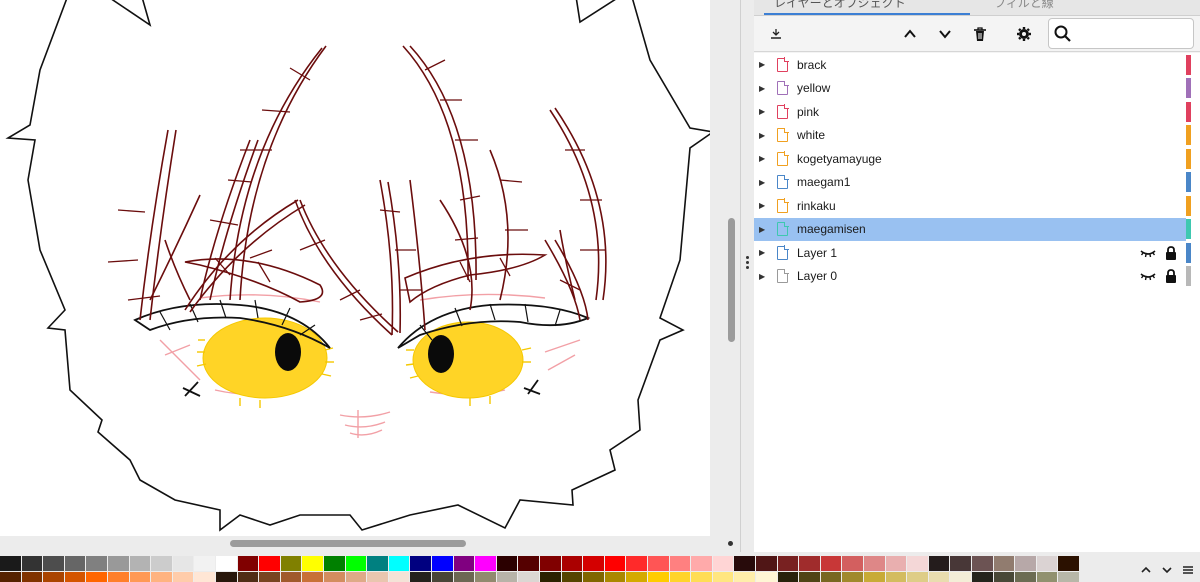 This screenshot has height=582, width=1200. Describe the element at coordinates (731, 280) in the screenshot. I see `vertical-scrollbar-thumb` at that location.